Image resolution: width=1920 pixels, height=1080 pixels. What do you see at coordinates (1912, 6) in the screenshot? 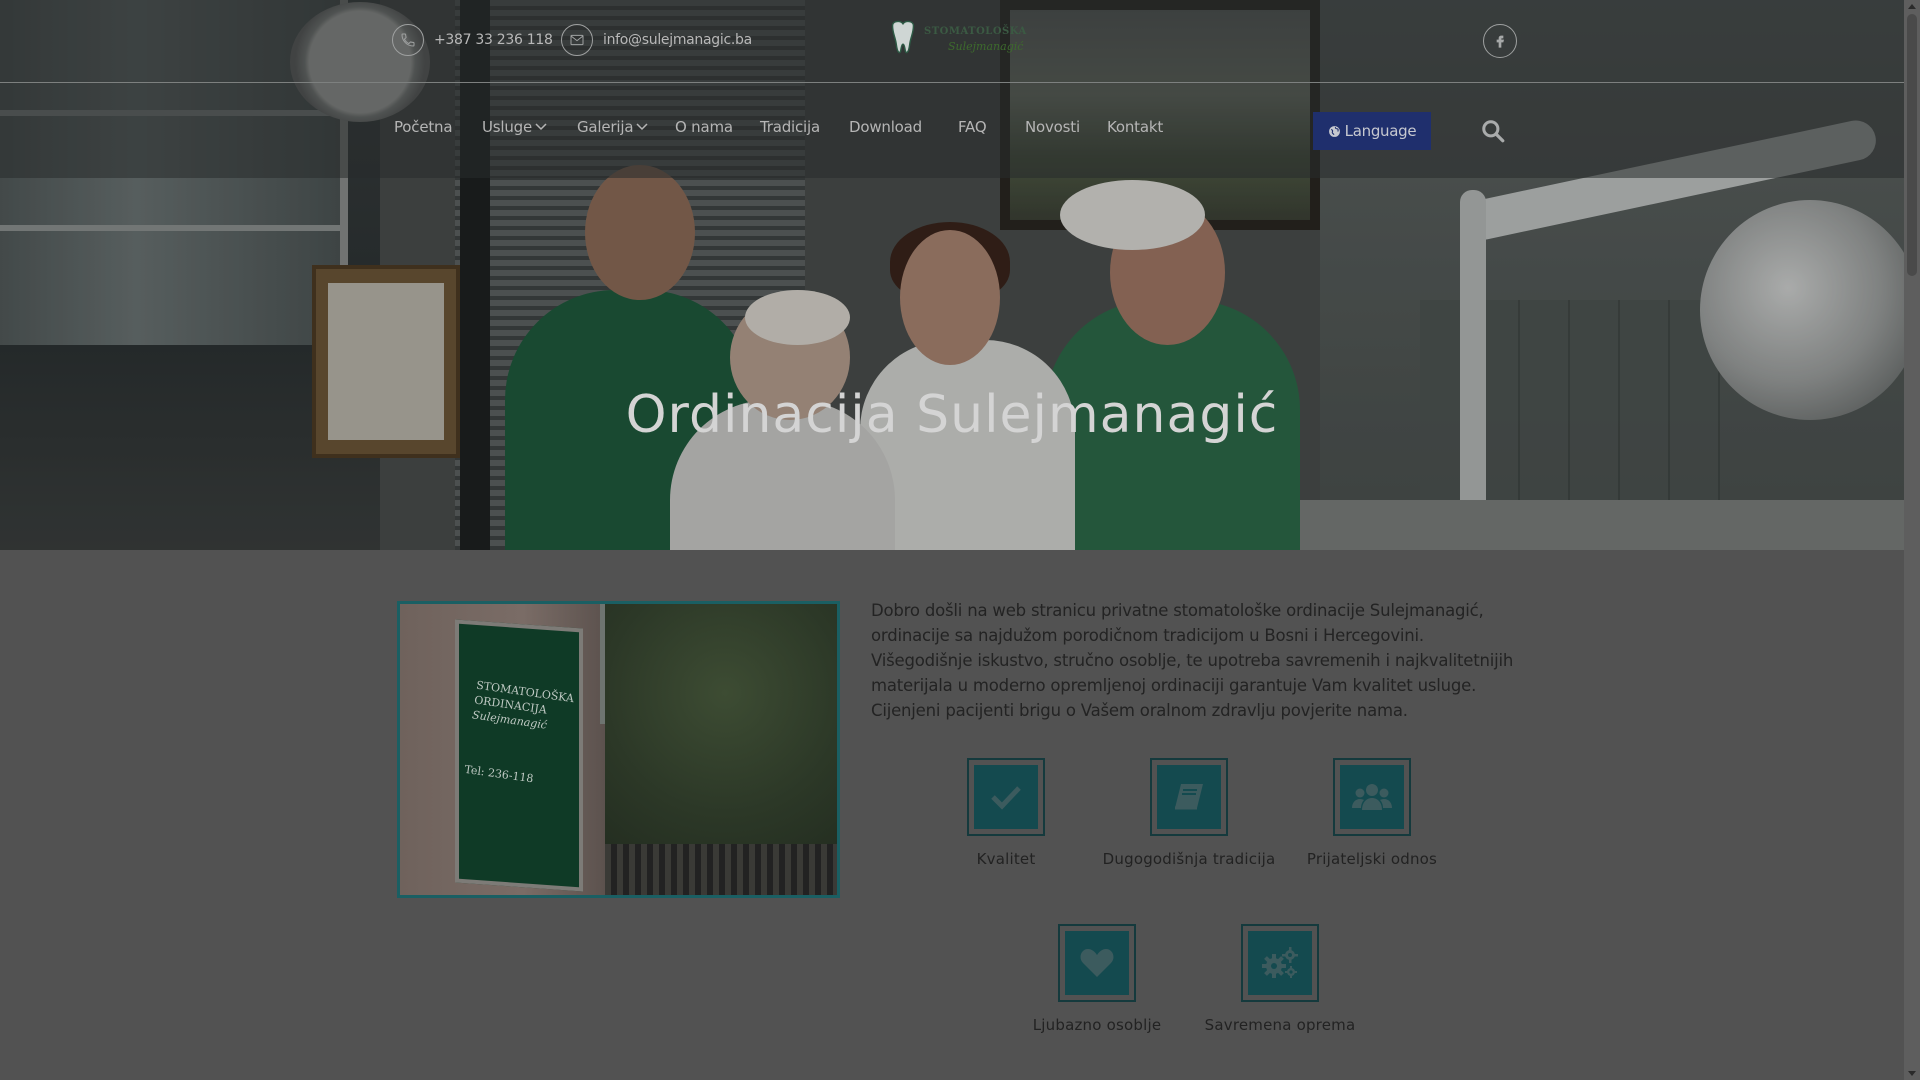
I see `scroll-up-arrow-icon` at bounding box center [1912, 6].